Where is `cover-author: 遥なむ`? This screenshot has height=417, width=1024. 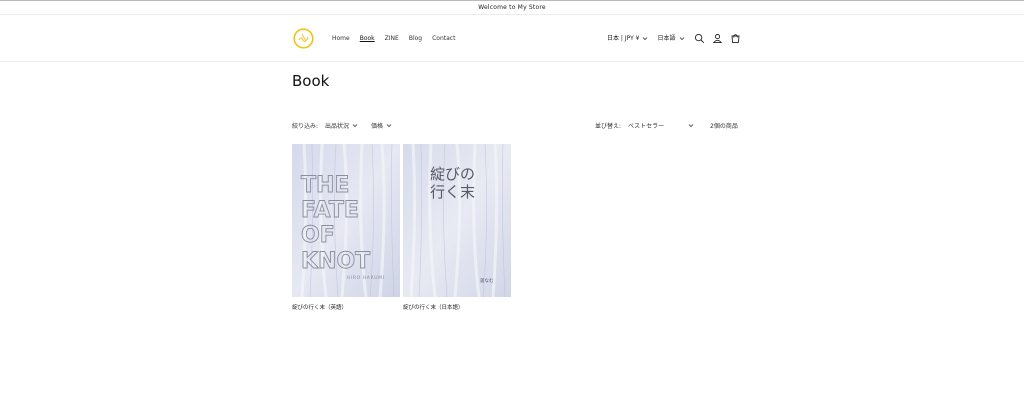 cover-author: 遥なむ is located at coordinates (487, 280).